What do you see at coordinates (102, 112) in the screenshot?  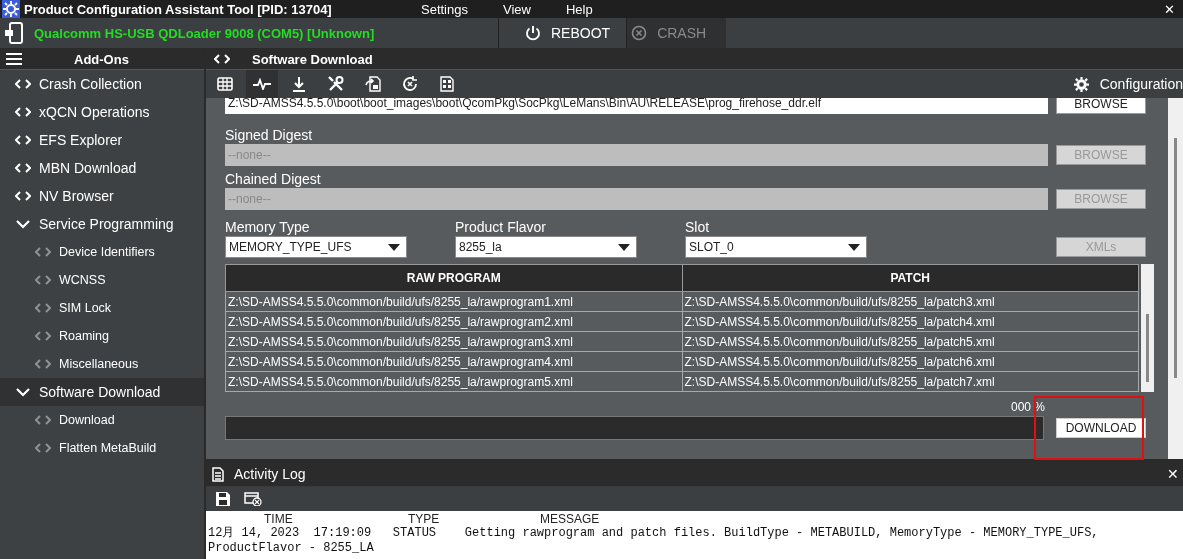 I see `sidebar-item: xQCN Operations` at bounding box center [102, 112].